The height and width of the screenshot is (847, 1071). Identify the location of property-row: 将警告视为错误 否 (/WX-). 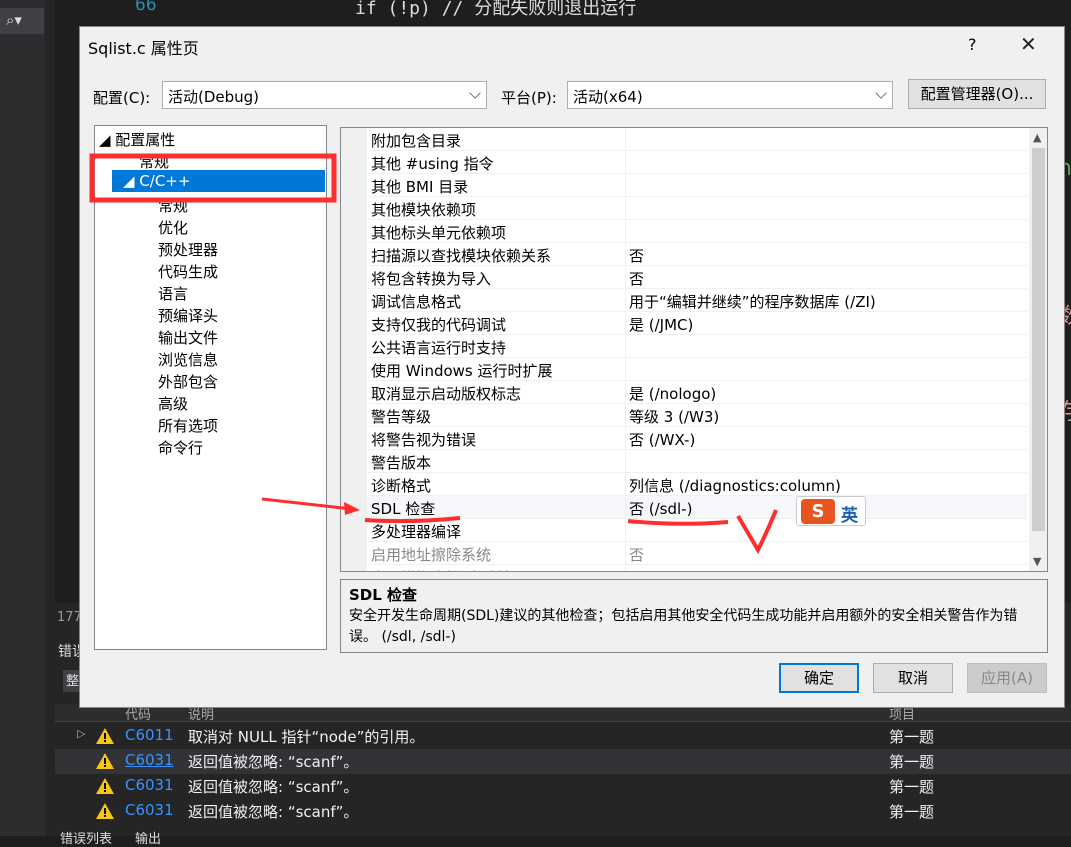
(697, 438).